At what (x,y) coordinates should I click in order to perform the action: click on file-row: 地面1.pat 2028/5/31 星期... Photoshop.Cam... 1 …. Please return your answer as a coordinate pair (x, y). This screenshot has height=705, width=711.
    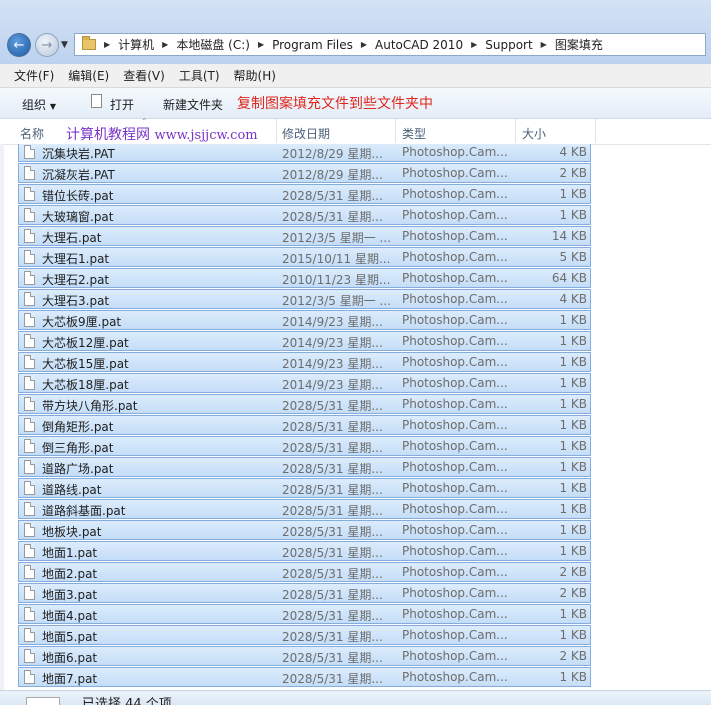
    Looking at the image, I should click on (304, 551).